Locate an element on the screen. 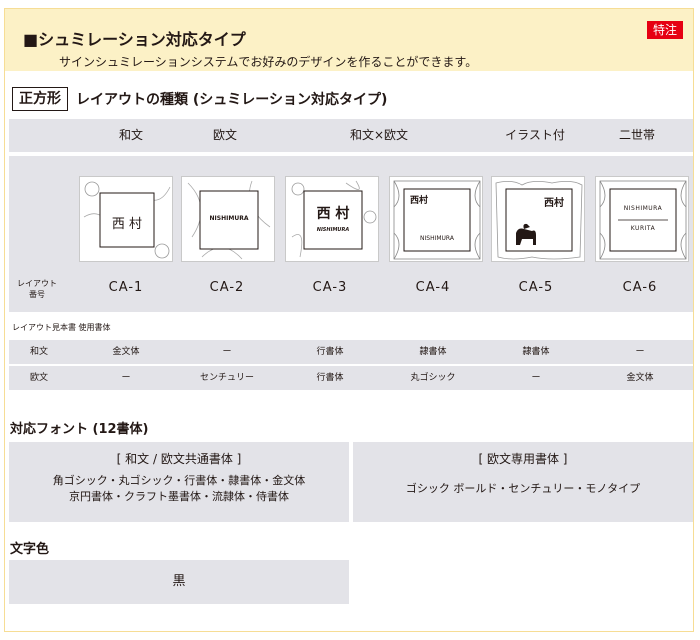 This screenshot has height=640, width=700. layout-sample-ca-6: NISHIMURA KURITA is located at coordinates (642, 219).